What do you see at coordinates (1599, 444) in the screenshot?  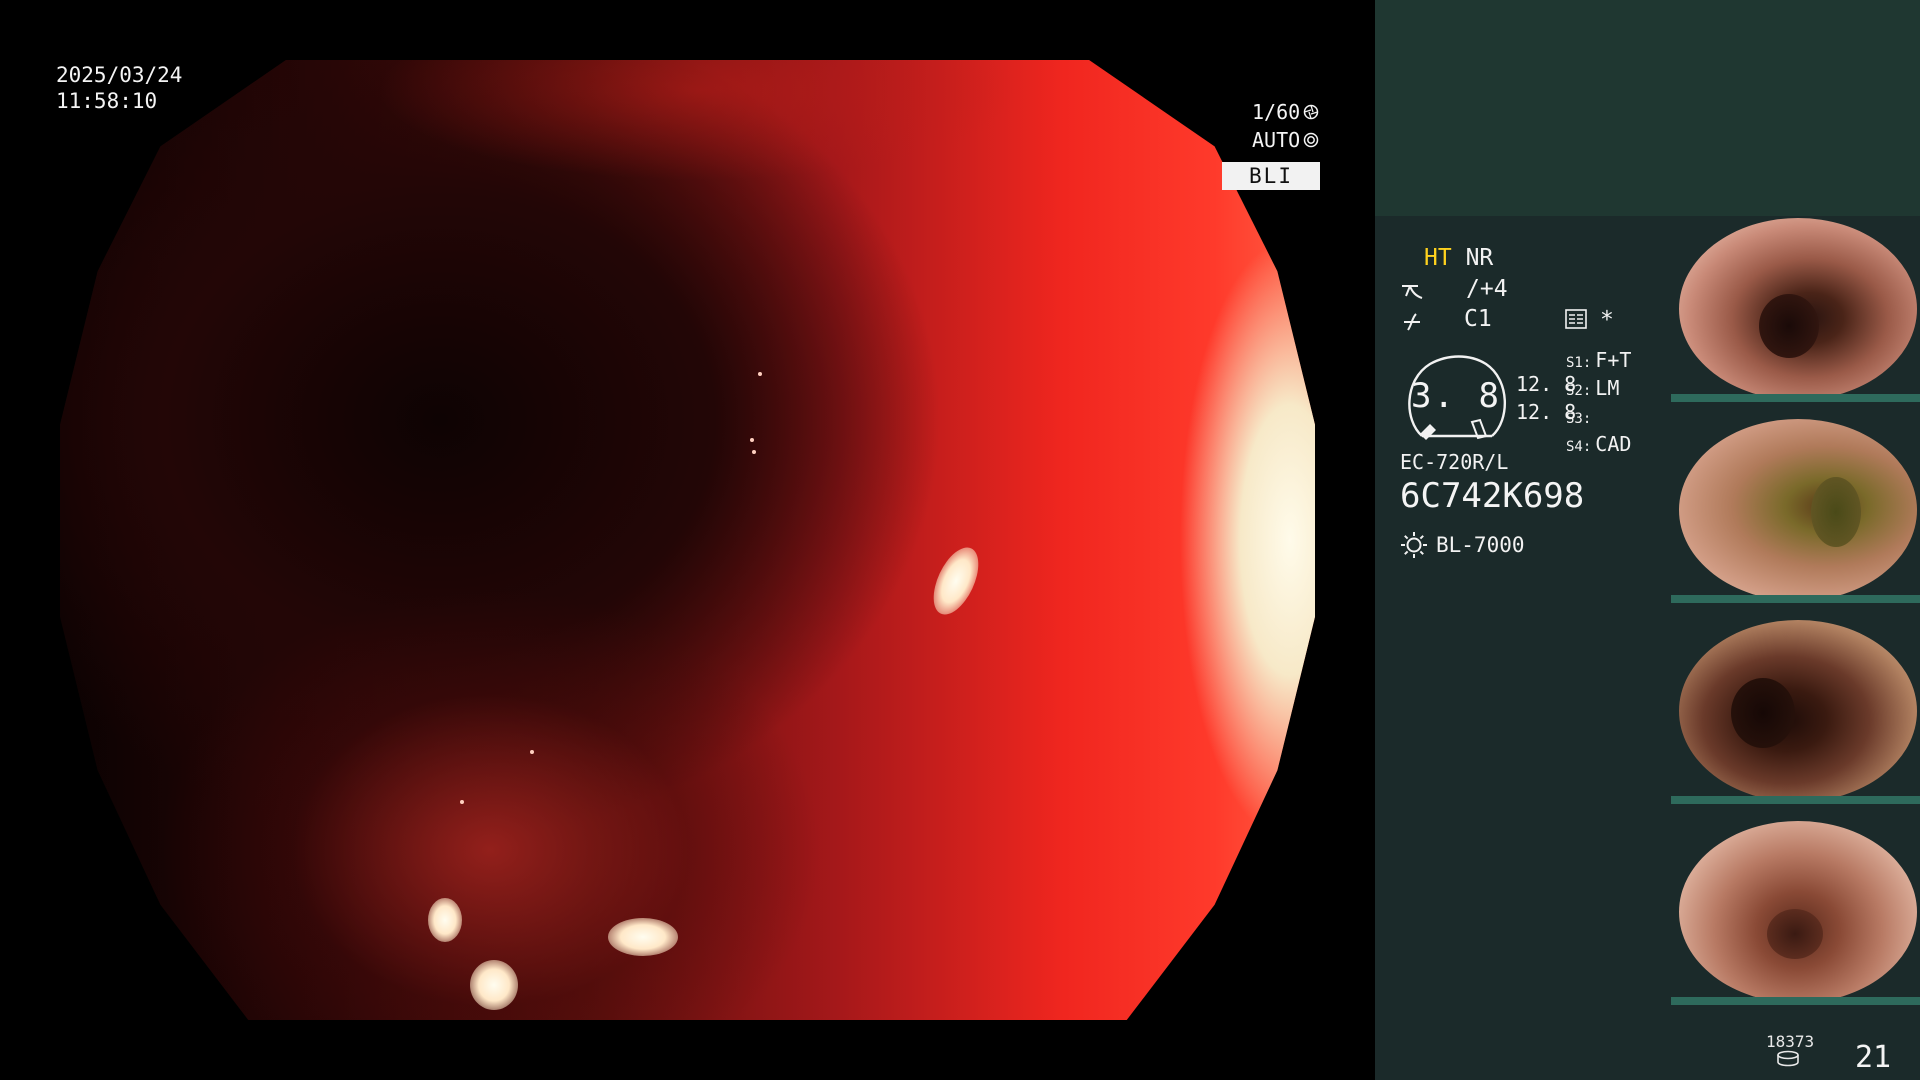 I see `switch-s4: S4: CAD` at bounding box center [1599, 444].